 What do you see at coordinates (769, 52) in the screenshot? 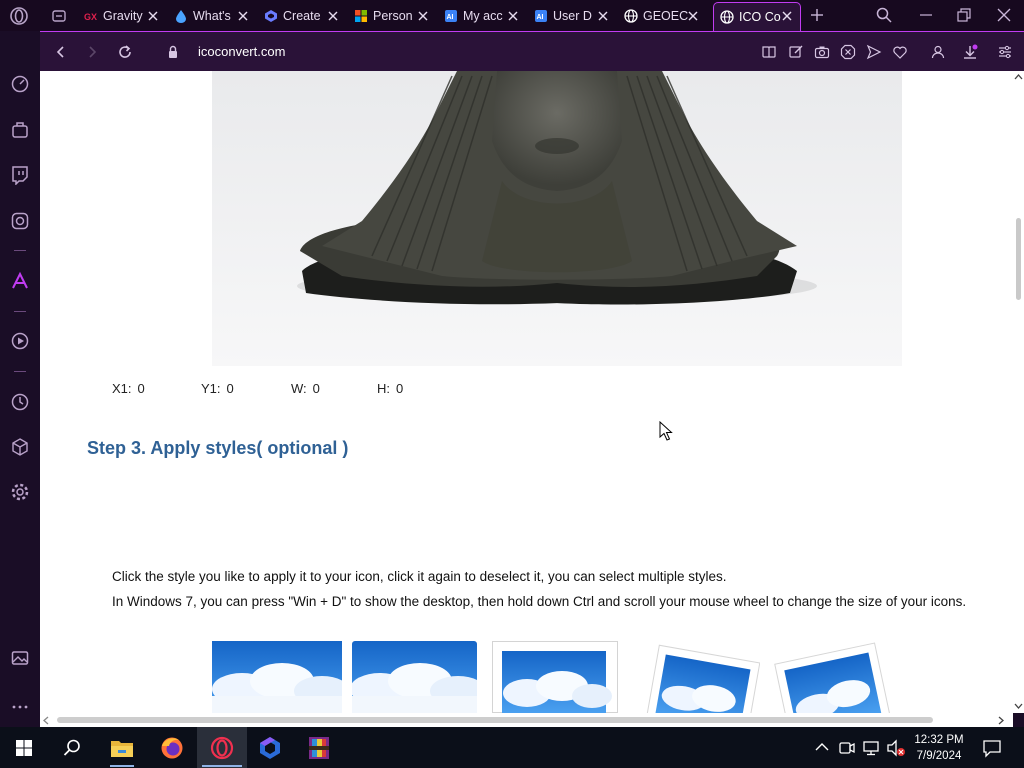
I see `reader-mode-icon` at bounding box center [769, 52].